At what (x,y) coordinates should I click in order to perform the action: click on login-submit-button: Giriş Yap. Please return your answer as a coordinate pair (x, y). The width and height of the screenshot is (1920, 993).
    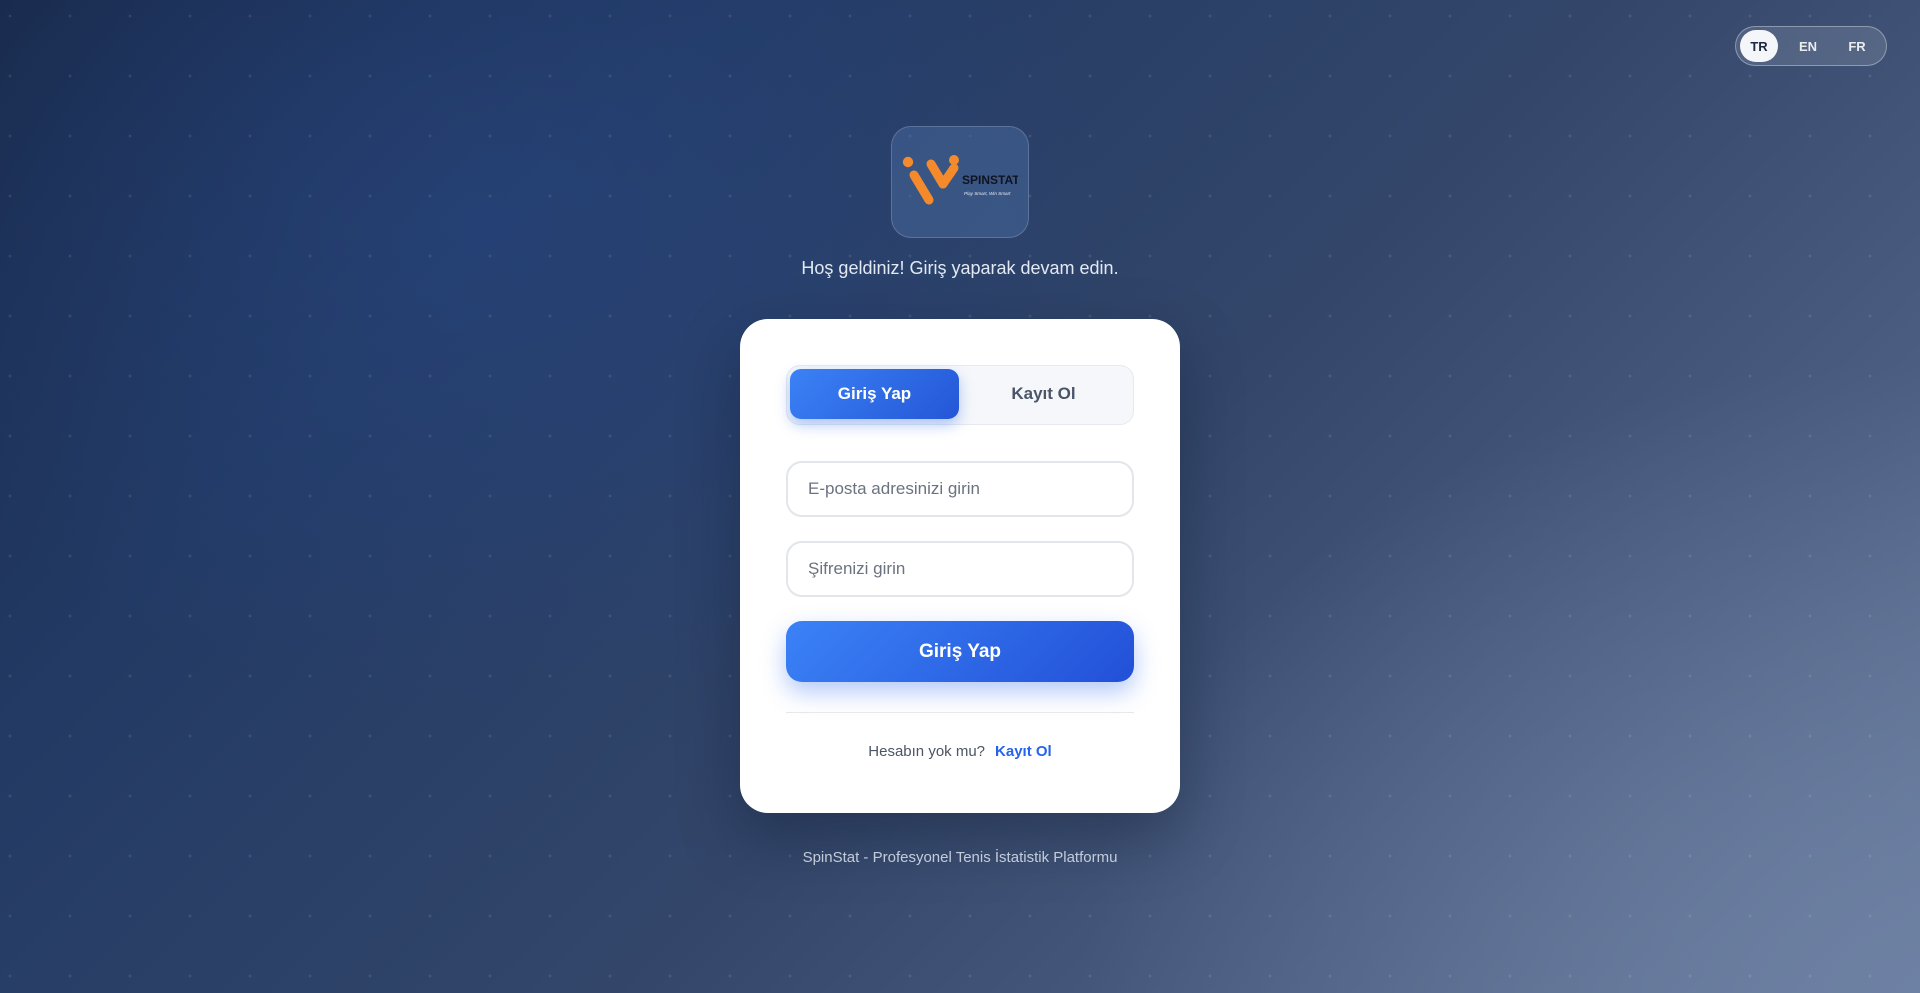
    Looking at the image, I should click on (960, 651).